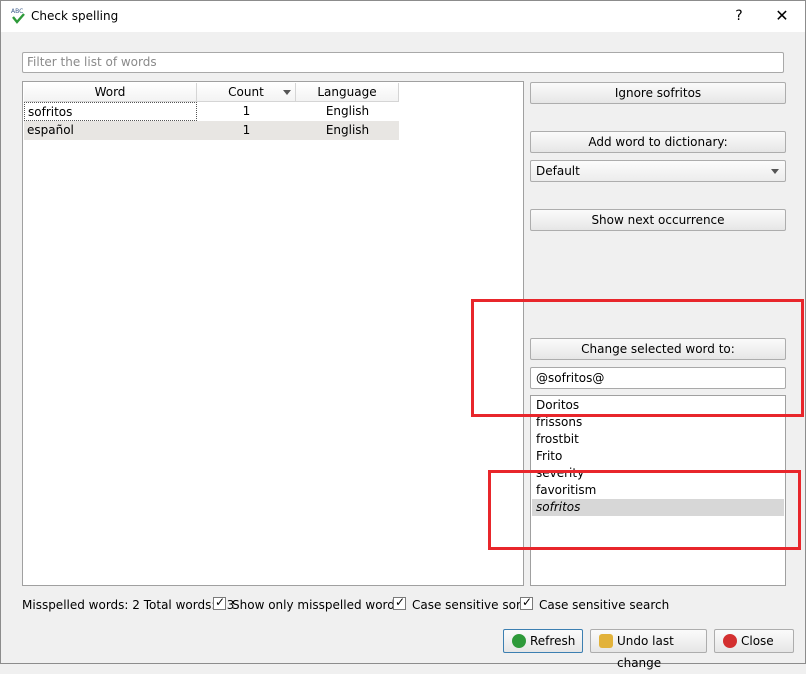  I want to click on case-sensitive-sort-checkbox, so click(399, 602).